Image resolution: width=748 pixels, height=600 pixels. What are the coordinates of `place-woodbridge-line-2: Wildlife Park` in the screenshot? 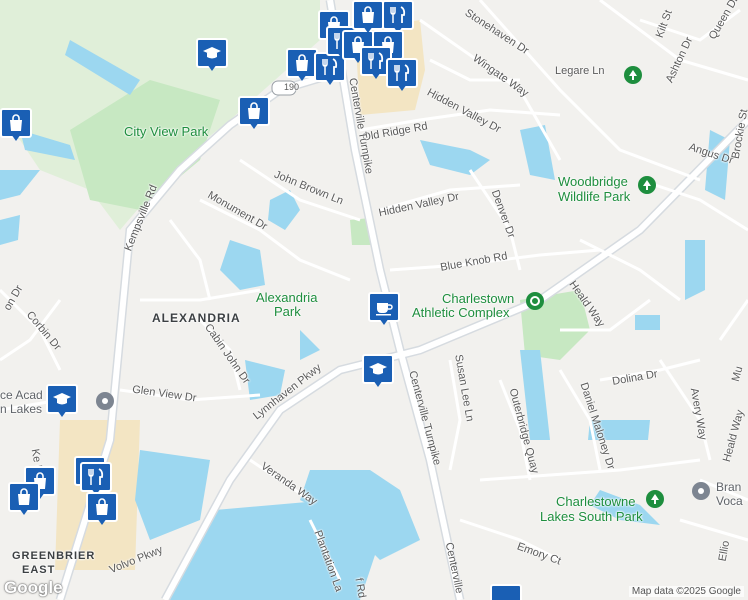 It's located at (594, 196).